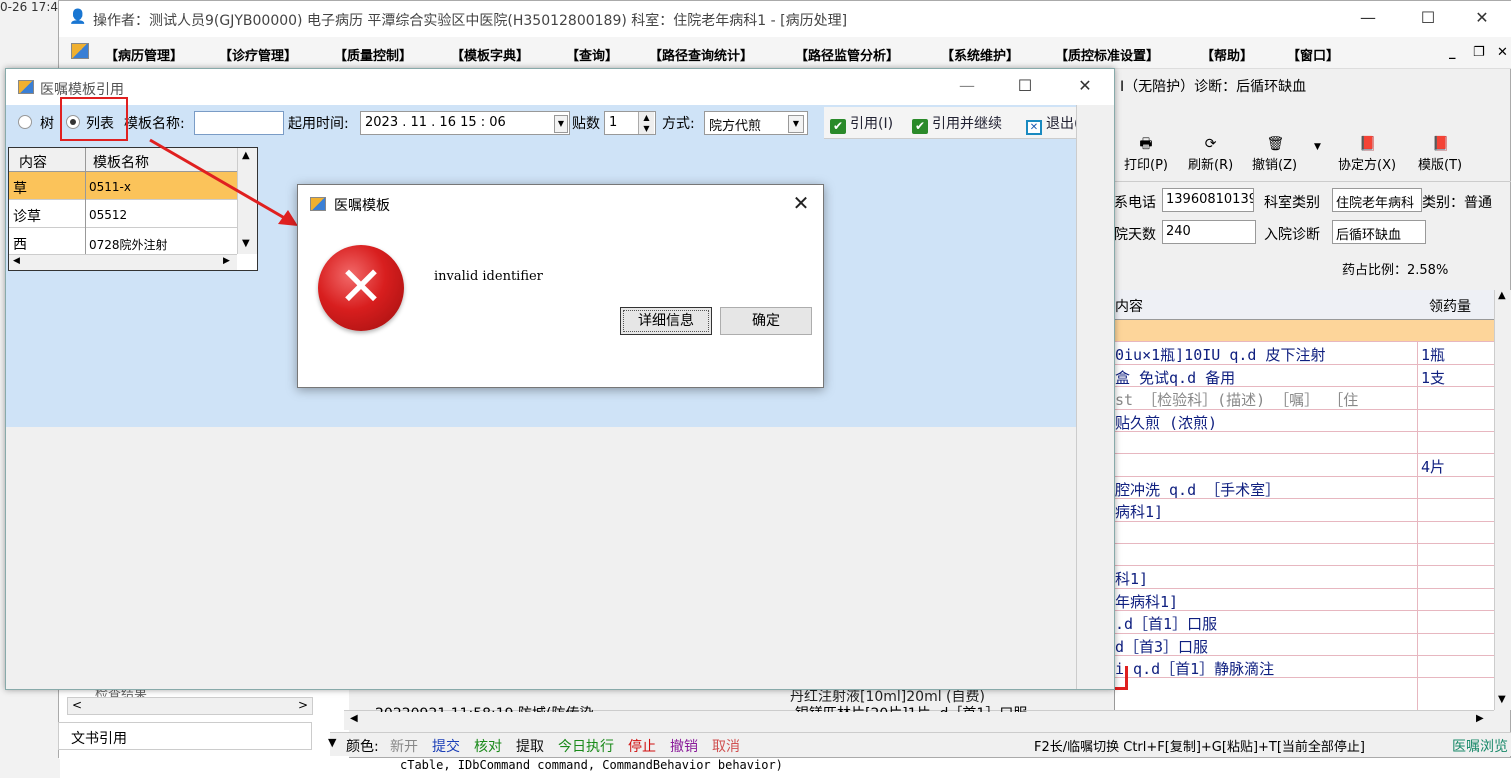 This screenshot has height=778, width=1511. I want to click on menu-app-icon, so click(80, 51).